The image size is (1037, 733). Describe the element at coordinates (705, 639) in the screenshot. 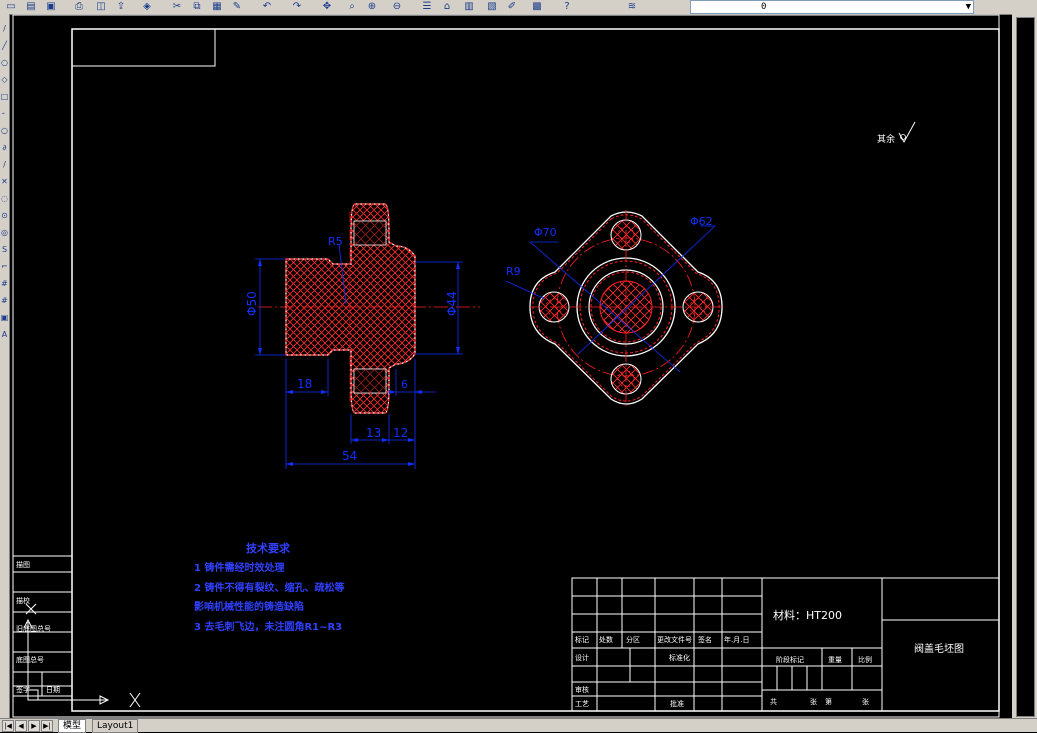

I see `tb-signature: 签名` at that location.